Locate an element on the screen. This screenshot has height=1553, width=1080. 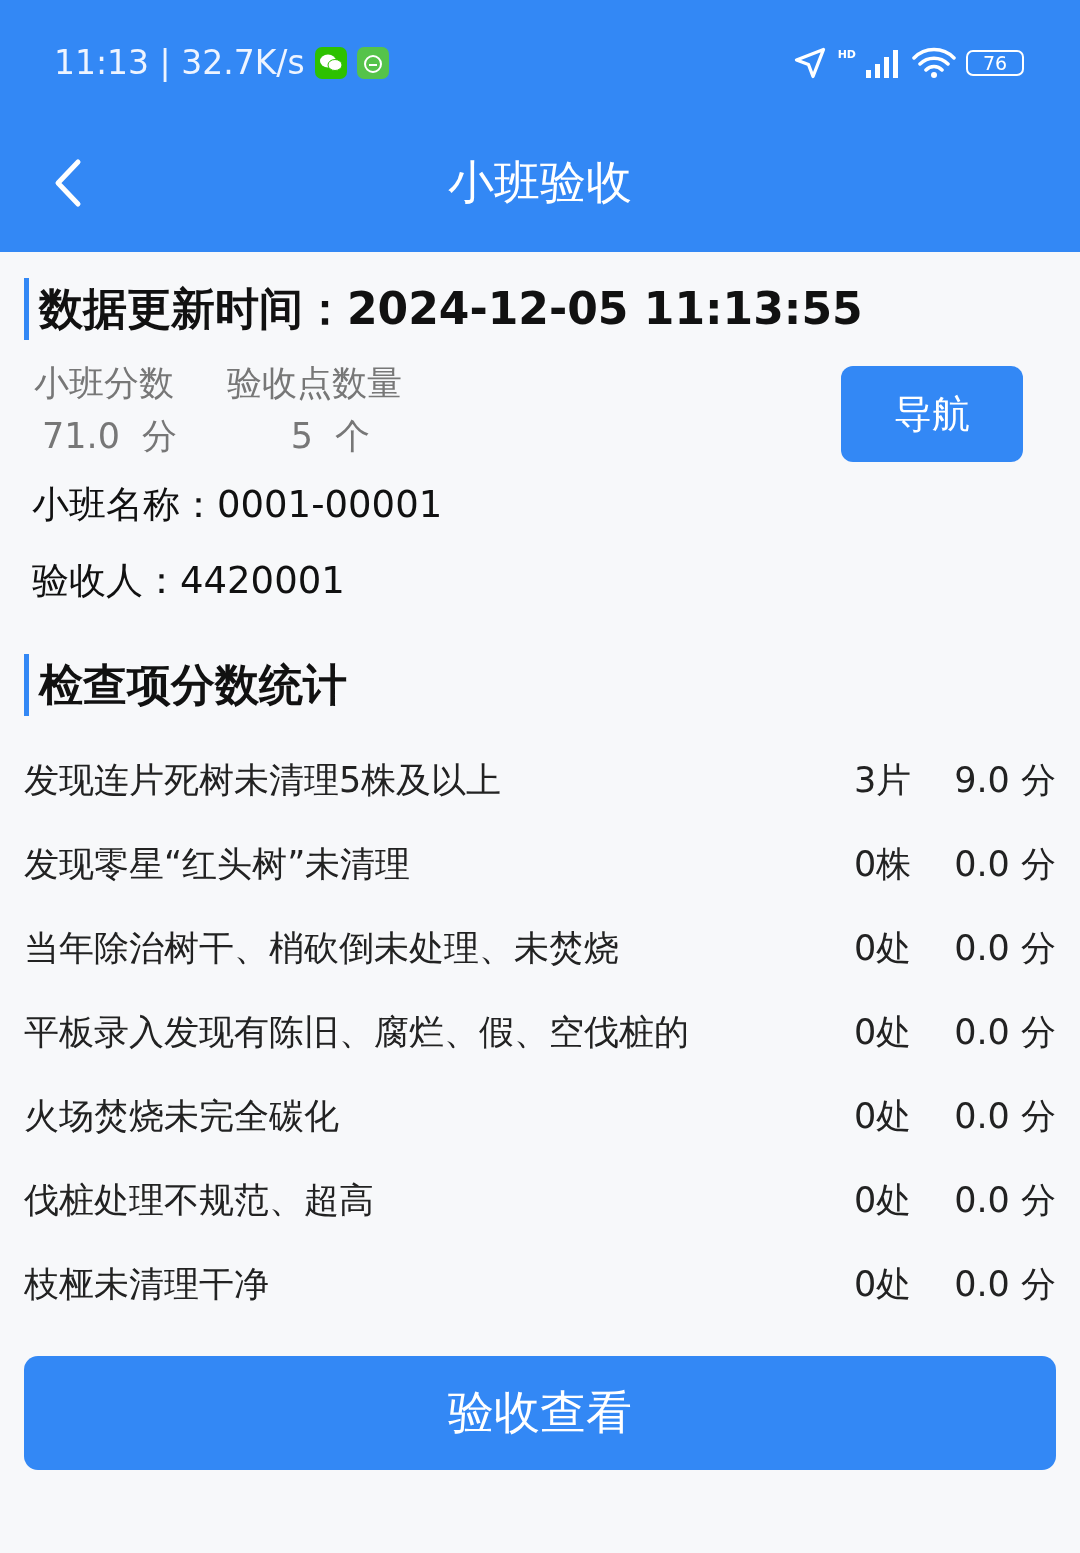
navigate-button: 导航 is located at coordinates (932, 414).